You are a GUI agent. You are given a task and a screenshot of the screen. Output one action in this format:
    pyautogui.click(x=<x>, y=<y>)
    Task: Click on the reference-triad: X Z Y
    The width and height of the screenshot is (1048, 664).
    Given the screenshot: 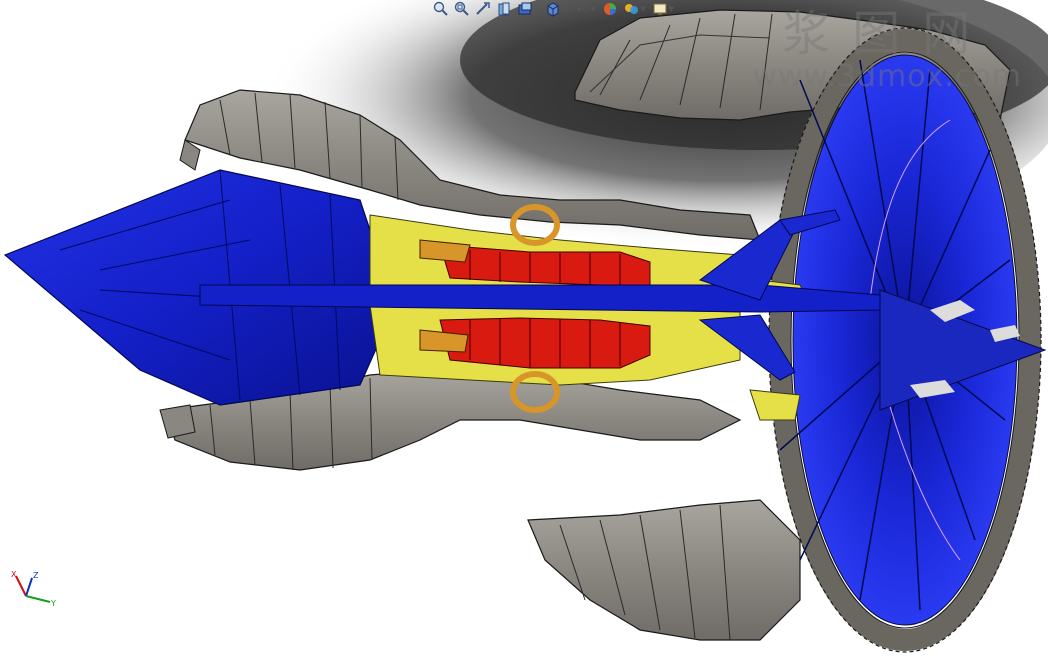 What is the action you would take?
    pyautogui.click(x=34, y=589)
    